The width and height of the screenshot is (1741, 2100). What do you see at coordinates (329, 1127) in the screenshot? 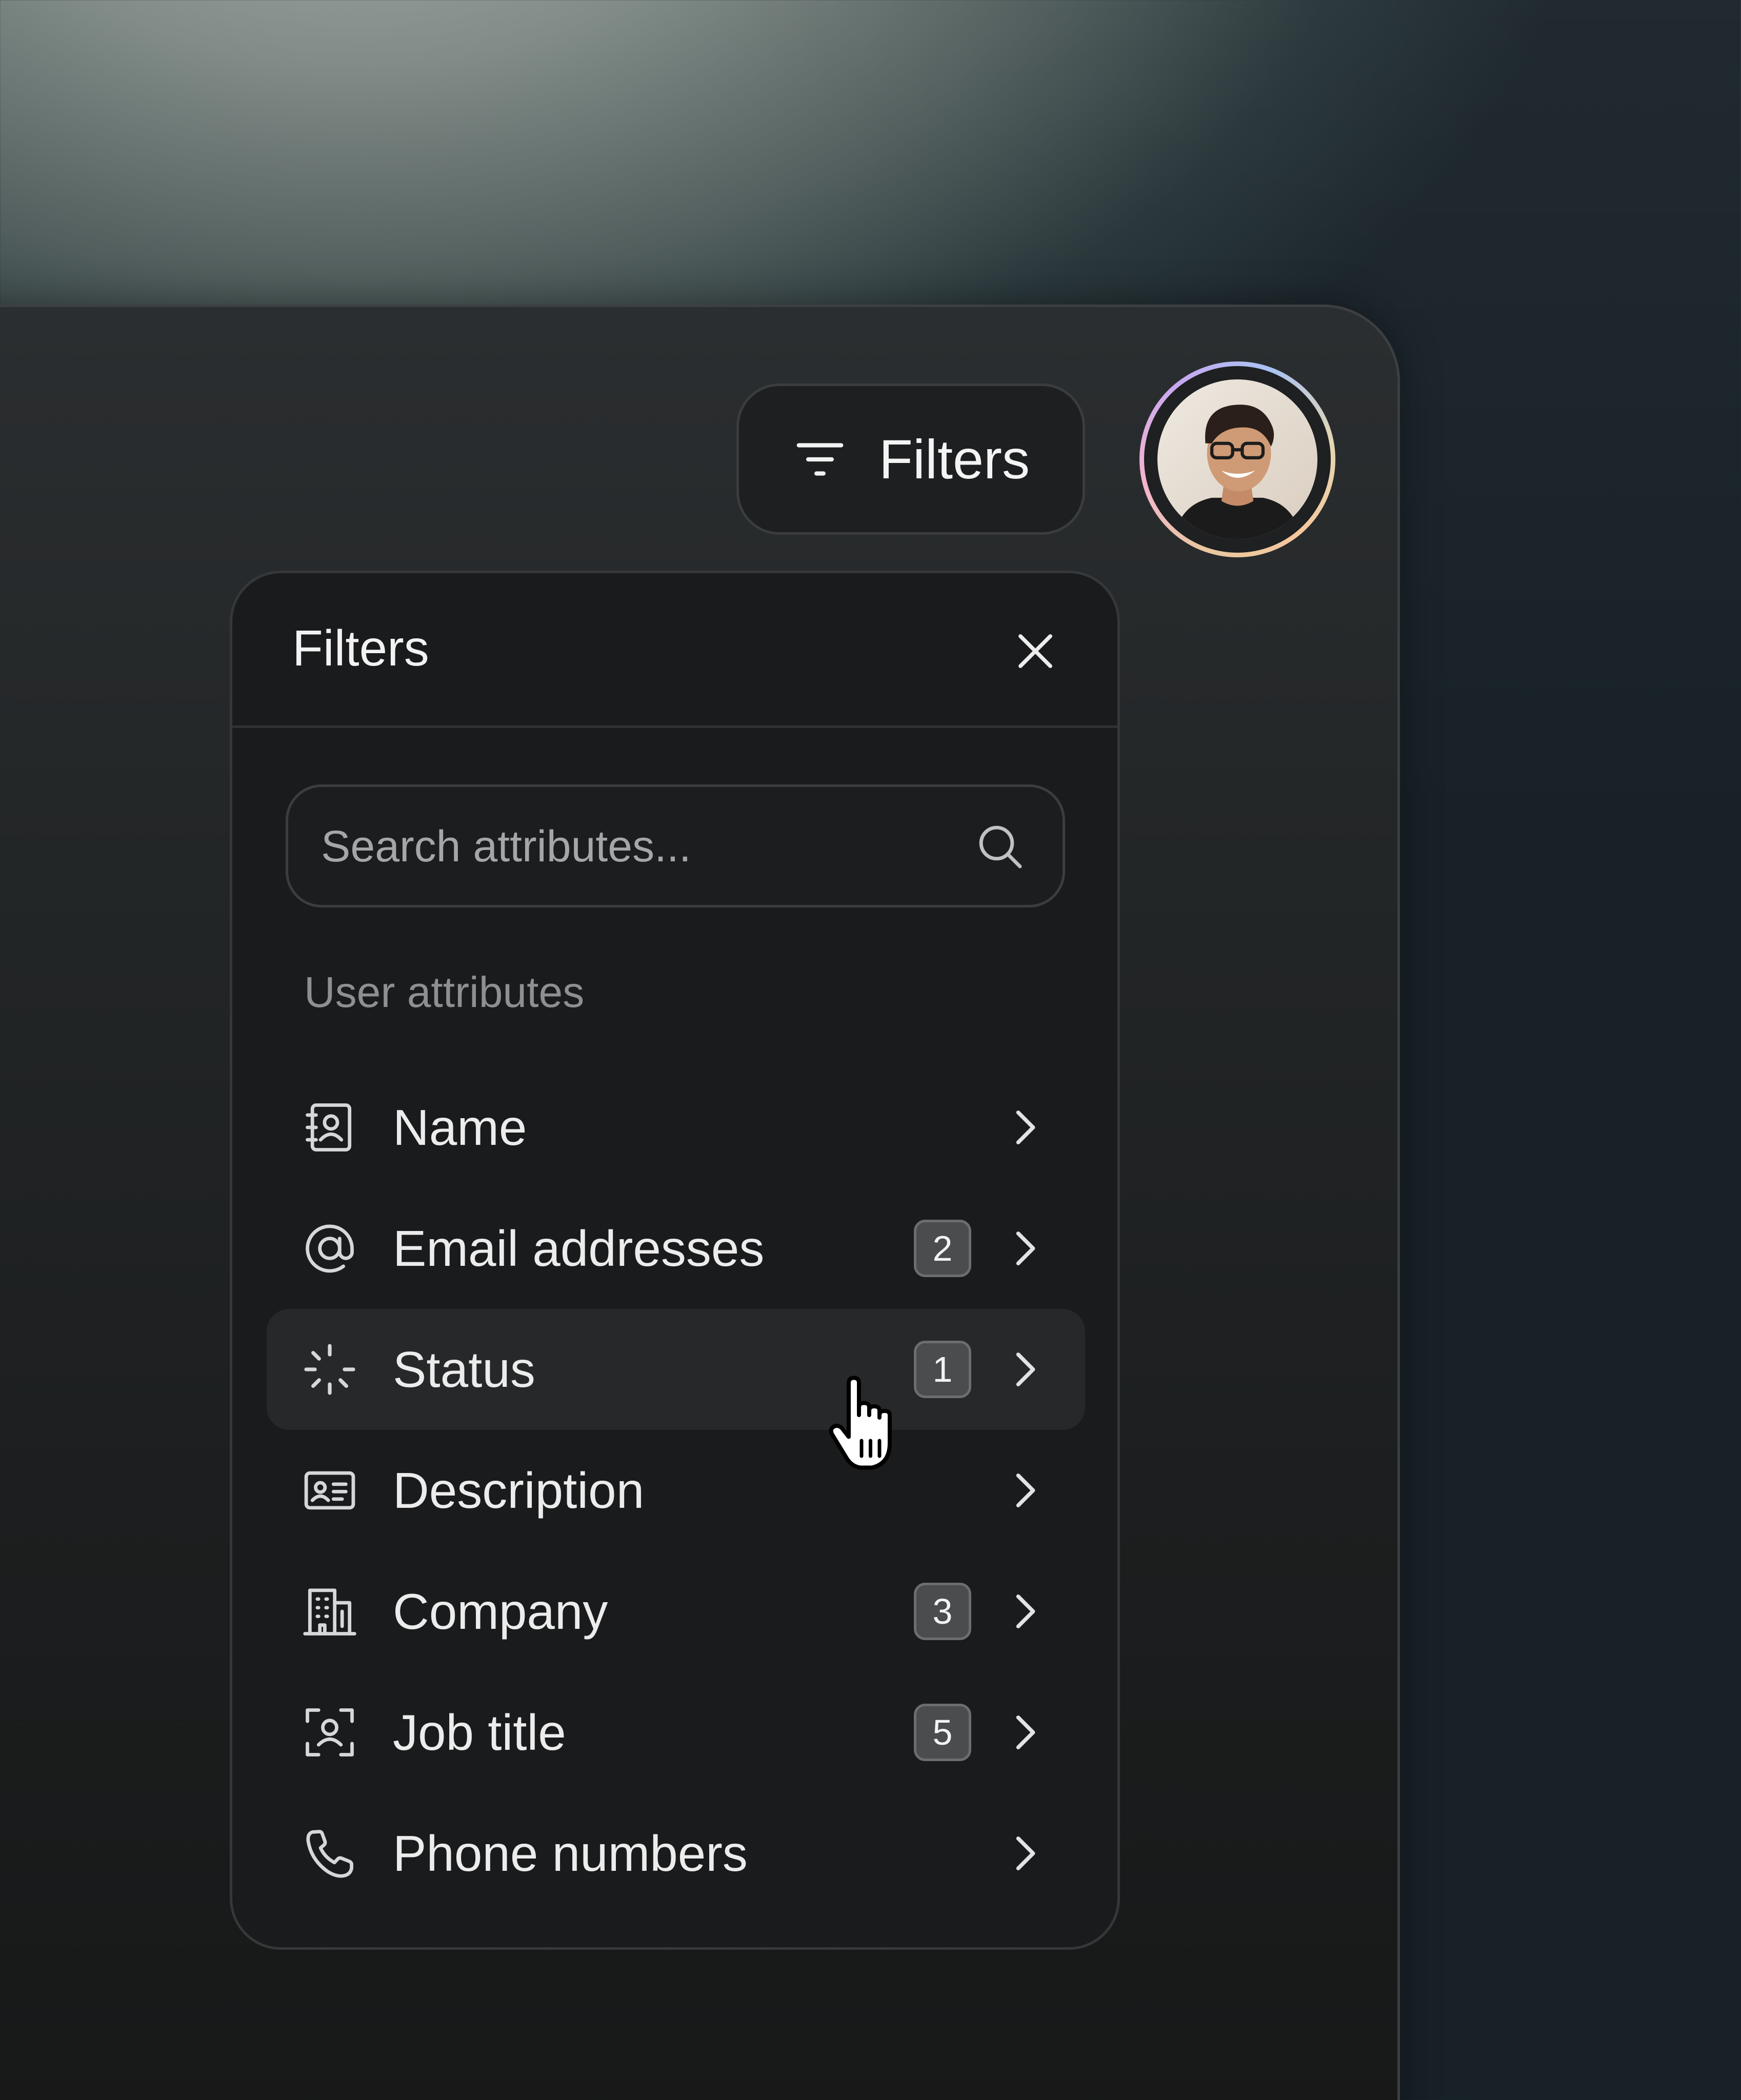
I see `contact-book-icon` at bounding box center [329, 1127].